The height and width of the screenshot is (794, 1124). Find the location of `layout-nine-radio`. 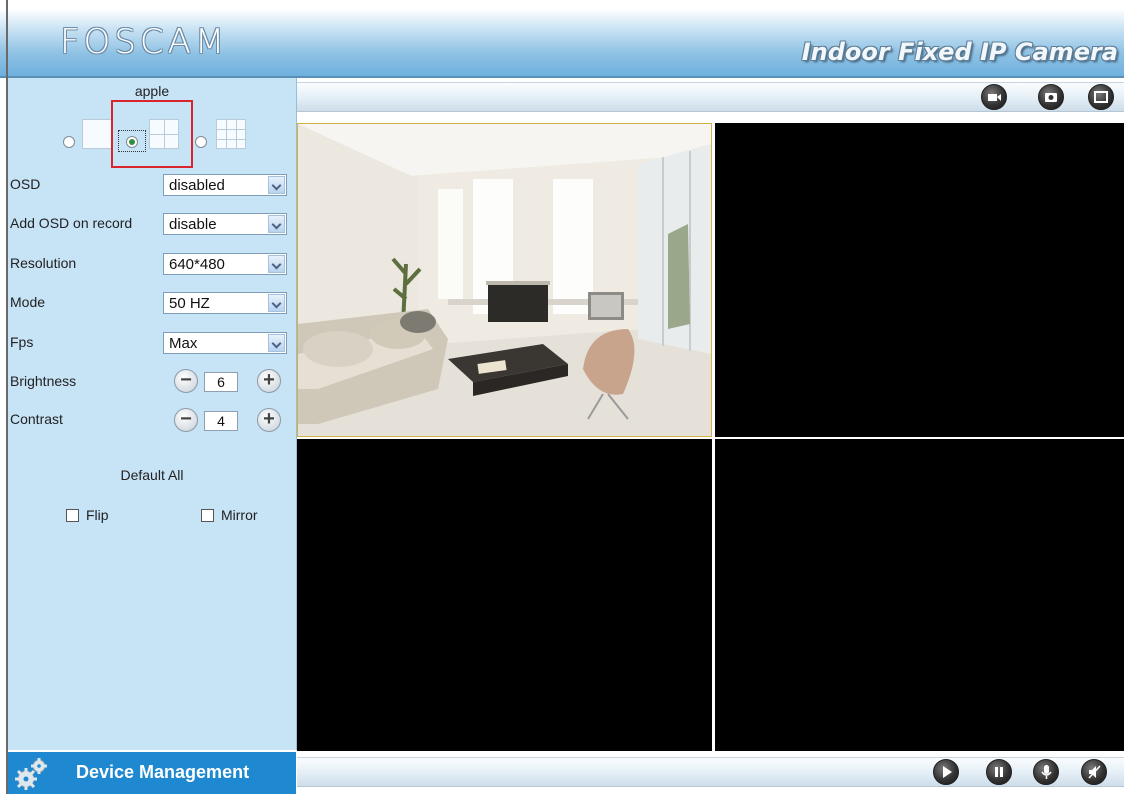

layout-nine-radio is located at coordinates (201, 142).